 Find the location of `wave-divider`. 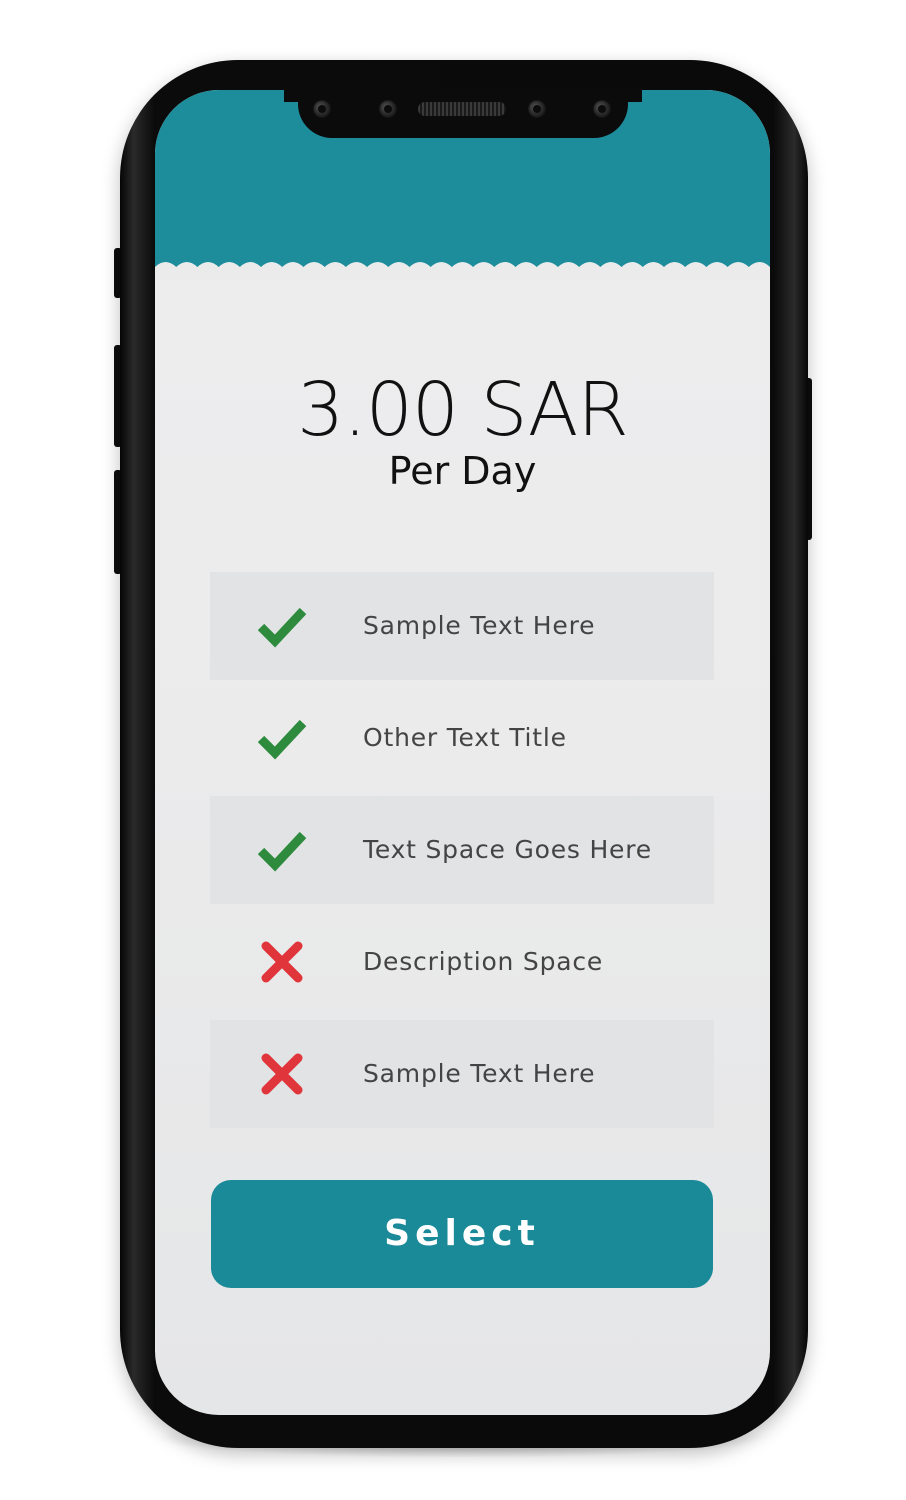

wave-divider is located at coordinates (462, 271).